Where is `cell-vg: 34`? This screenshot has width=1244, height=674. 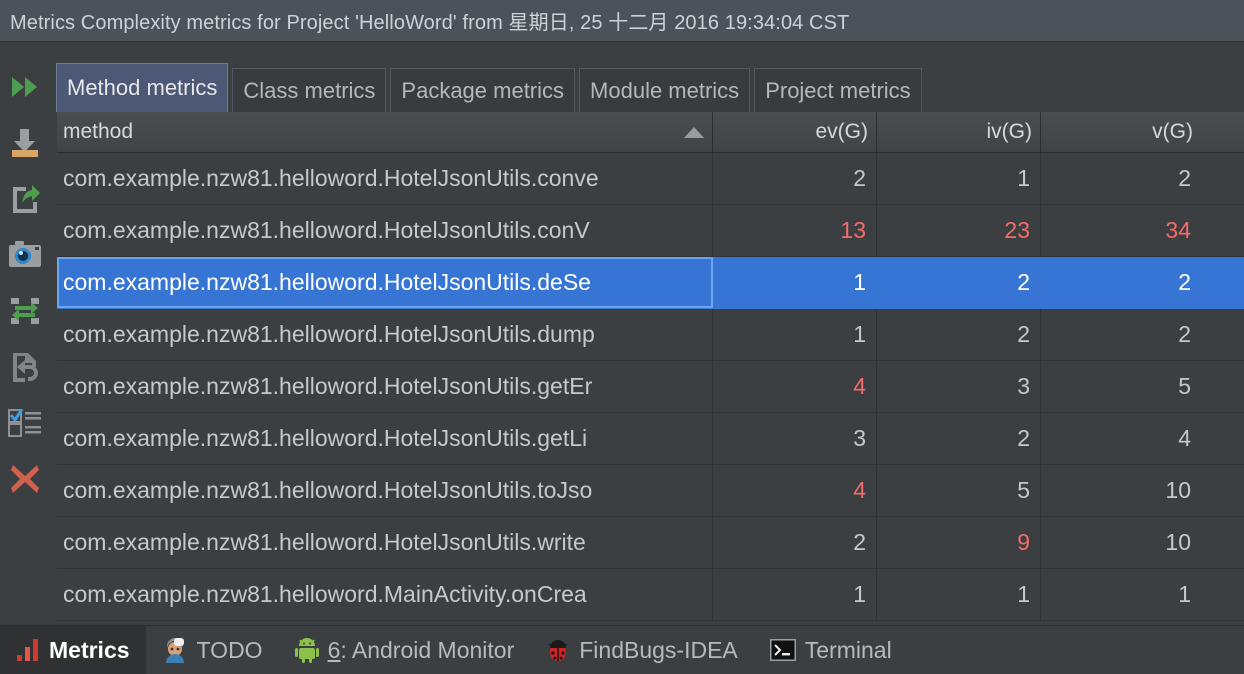 cell-vg: 34 is located at coordinates (1178, 230).